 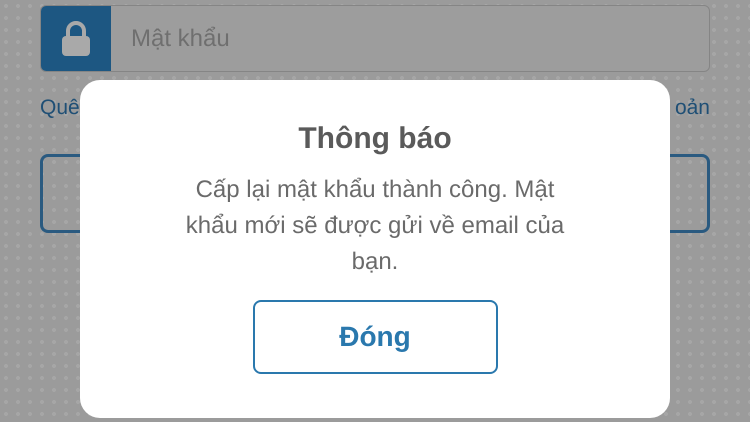 What do you see at coordinates (375, 226) in the screenshot?
I see `dialog-message: Cấp lại mật khẩu thành công. Mật khẩu mới sẽ được gửi về email của bạn.` at bounding box center [375, 226].